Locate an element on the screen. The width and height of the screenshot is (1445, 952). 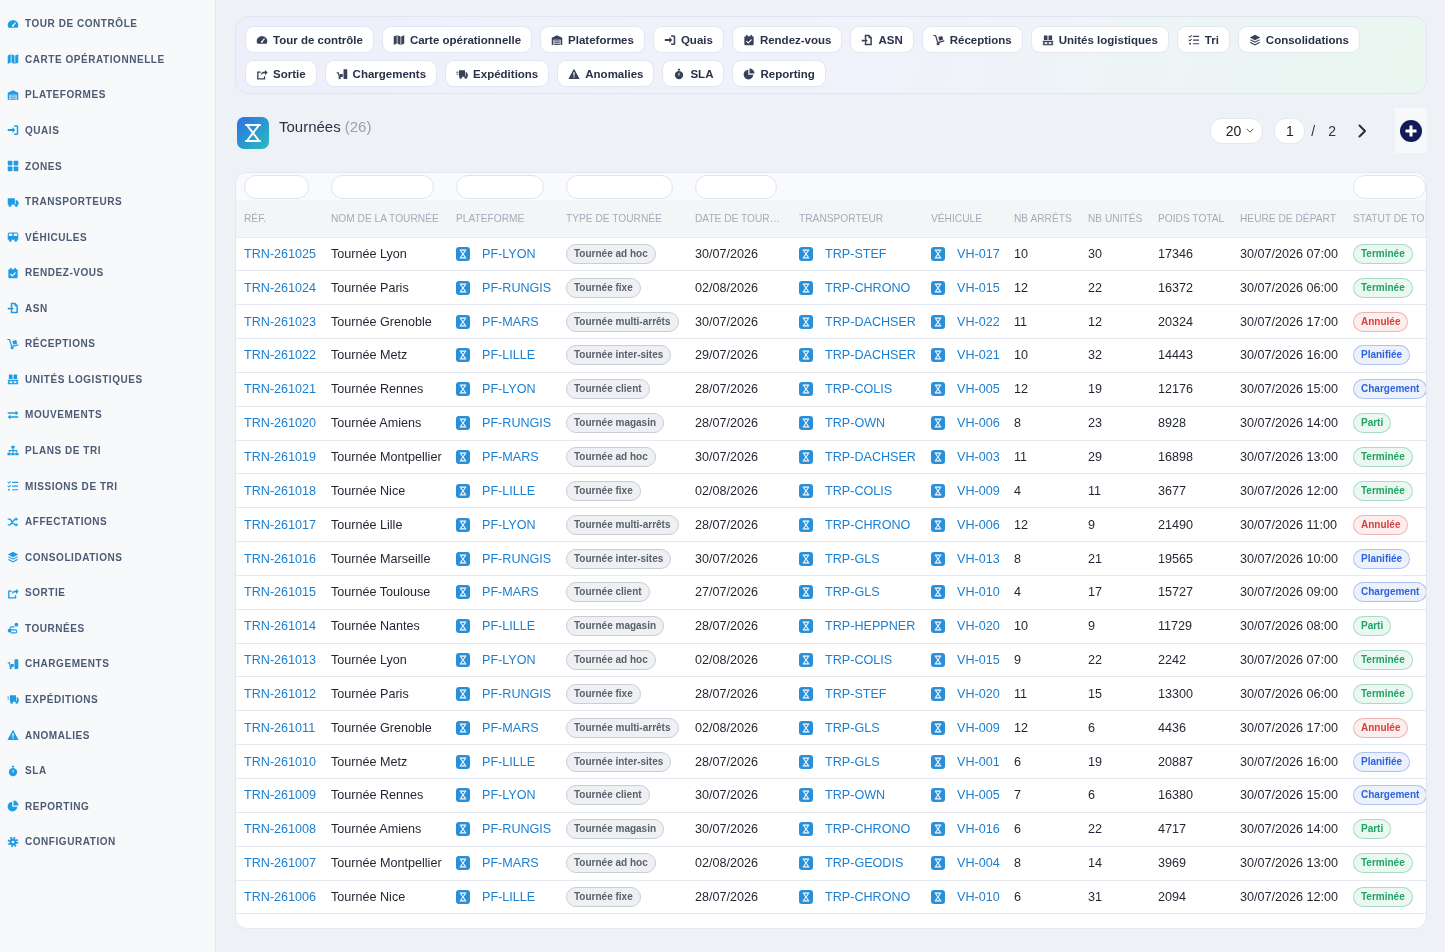
tour-ref-link: TRN-261018 is located at coordinates (280, 490).